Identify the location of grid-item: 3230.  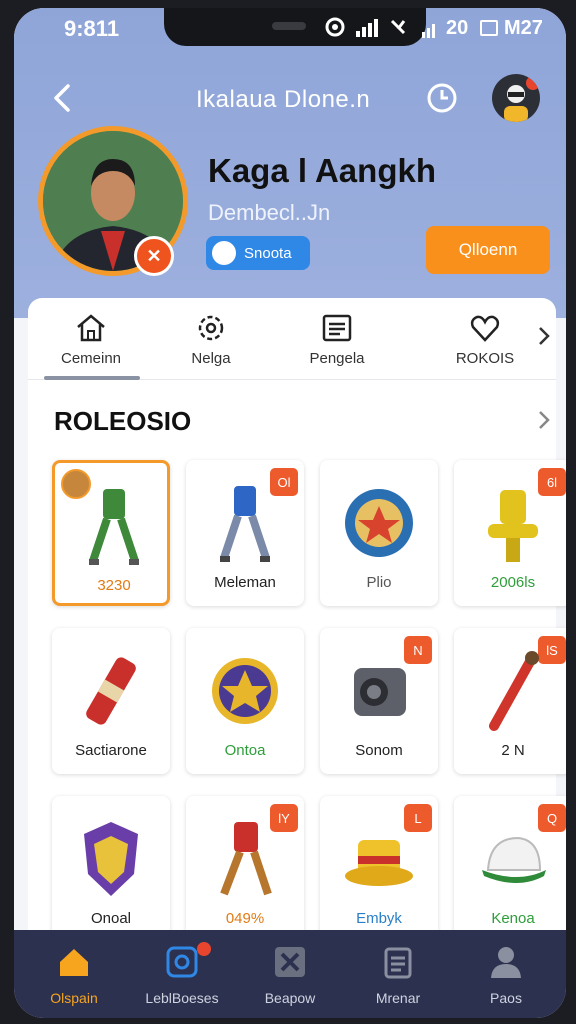
(111, 533).